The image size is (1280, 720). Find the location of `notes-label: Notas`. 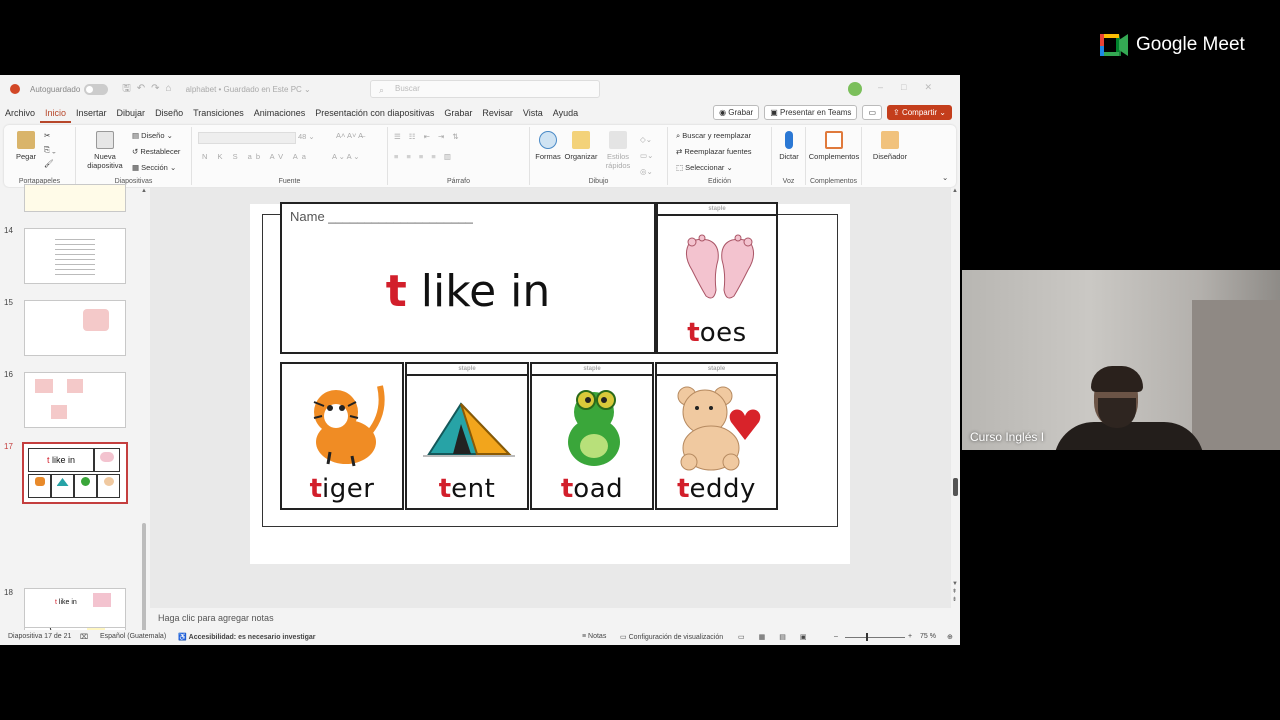

notes-label: Notas is located at coordinates (597, 636).